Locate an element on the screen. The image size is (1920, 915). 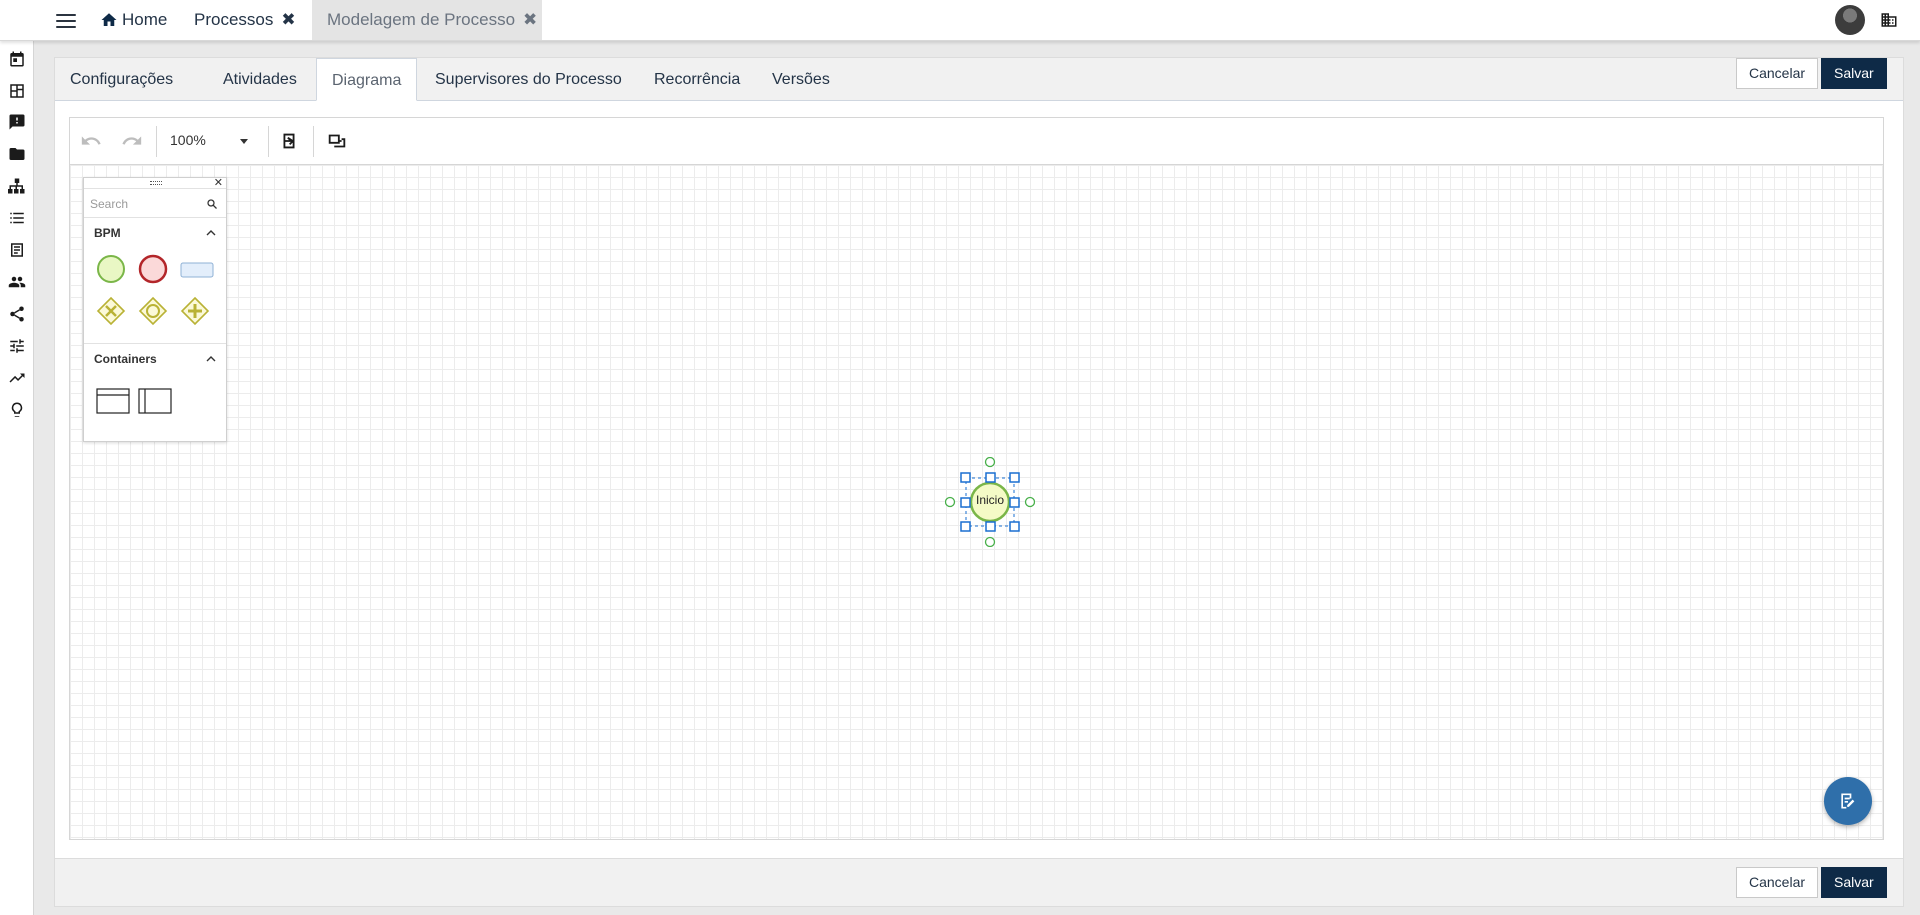
top-bar: Home Processos ✖ Modelagem de Processo ✖ is located at coordinates (960, 20).